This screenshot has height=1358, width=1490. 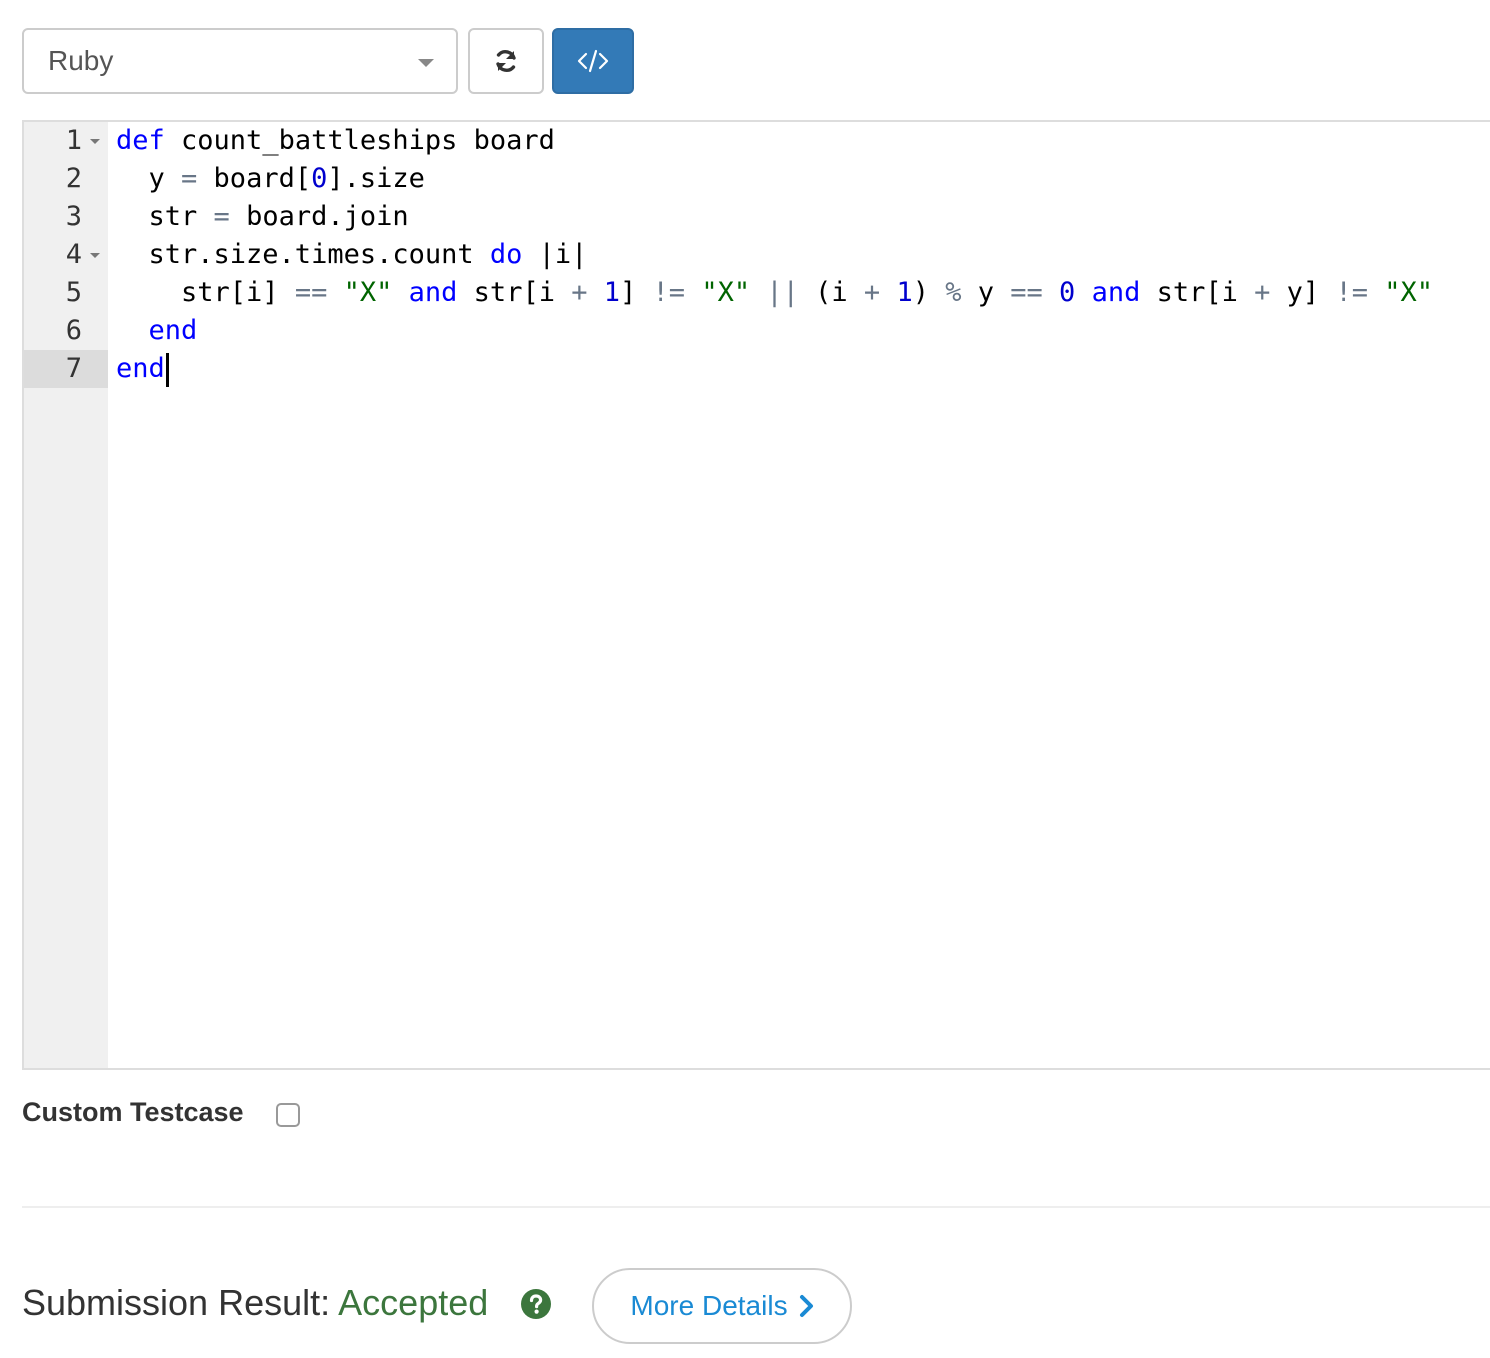 I want to click on code-brackets-icon, so click(x=593, y=61).